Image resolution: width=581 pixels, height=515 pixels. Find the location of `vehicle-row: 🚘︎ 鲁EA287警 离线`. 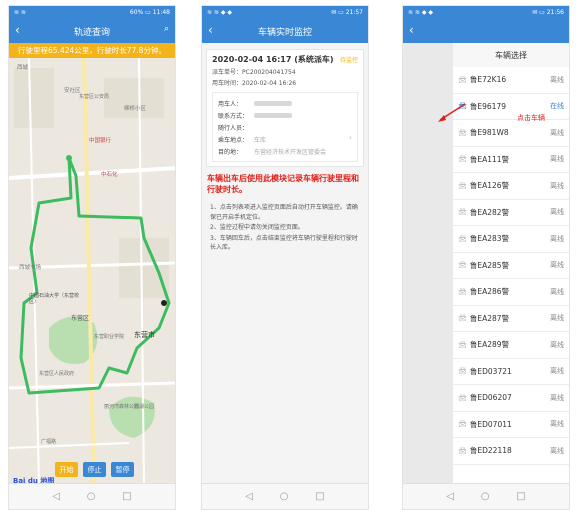

vehicle-row: 🚘︎ 鲁EA287警 离线 is located at coordinates (511, 319).